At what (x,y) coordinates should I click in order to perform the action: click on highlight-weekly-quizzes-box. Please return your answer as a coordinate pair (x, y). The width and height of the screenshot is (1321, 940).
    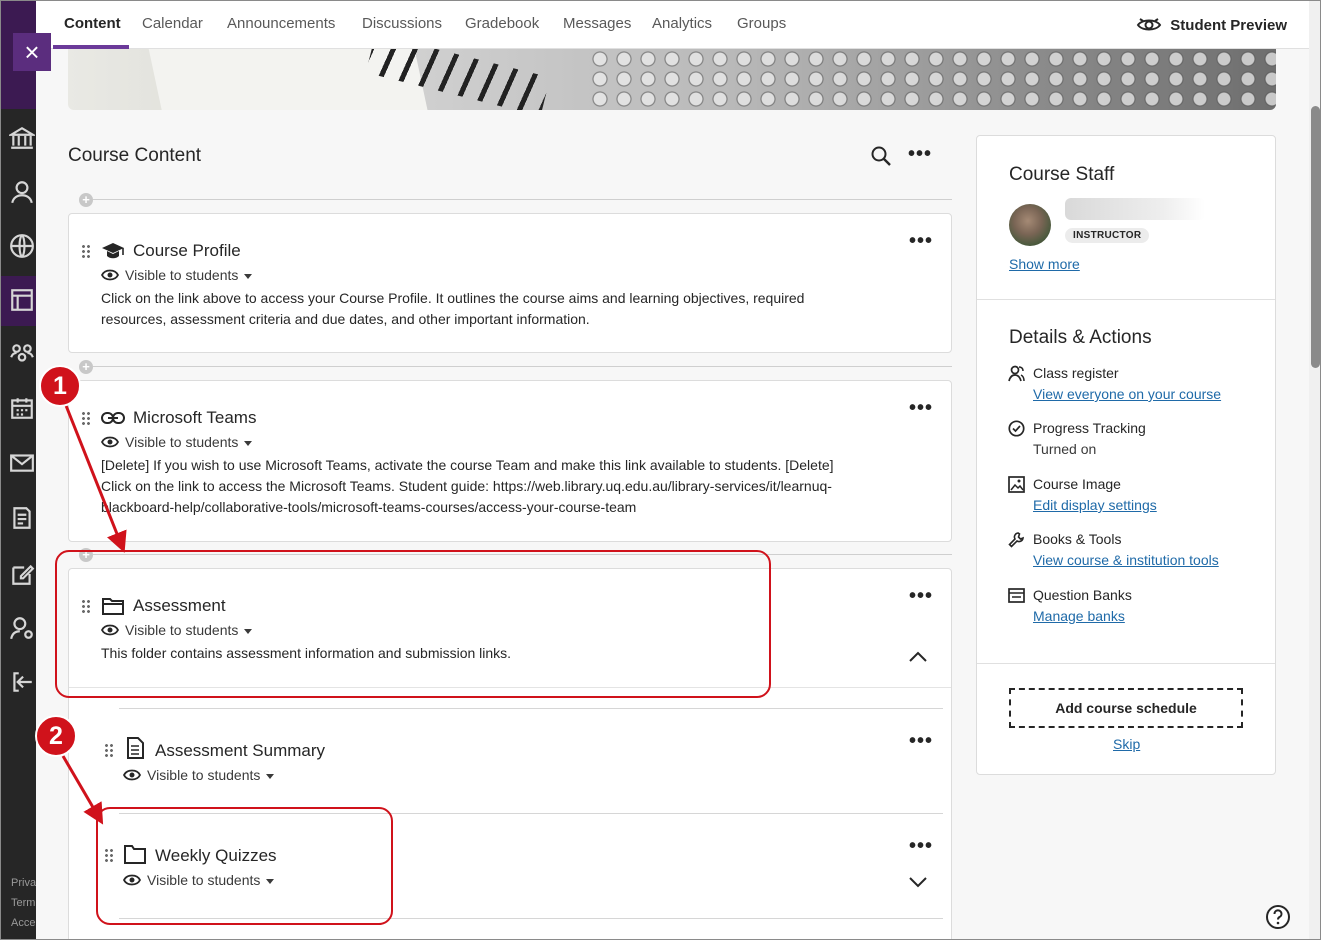
    Looking at the image, I should click on (244, 866).